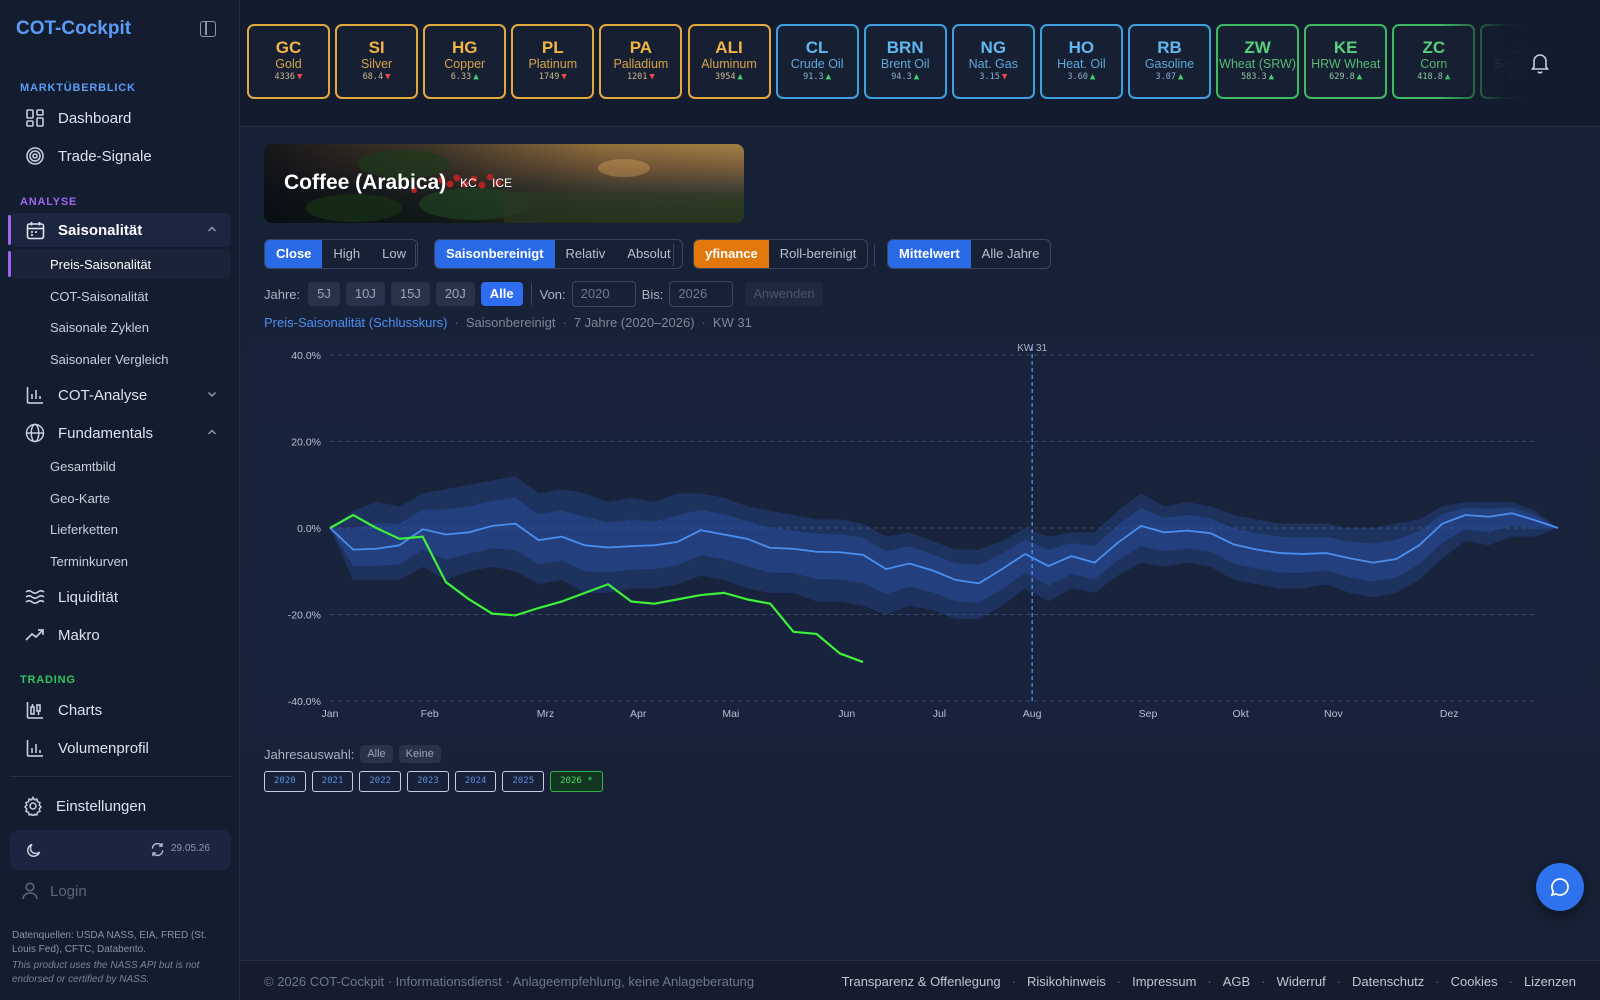 This screenshot has height=1000, width=1600. I want to click on year-toggle-list: 2020 2021 2022 2023 2024 2025 2026 *, so click(436, 781).